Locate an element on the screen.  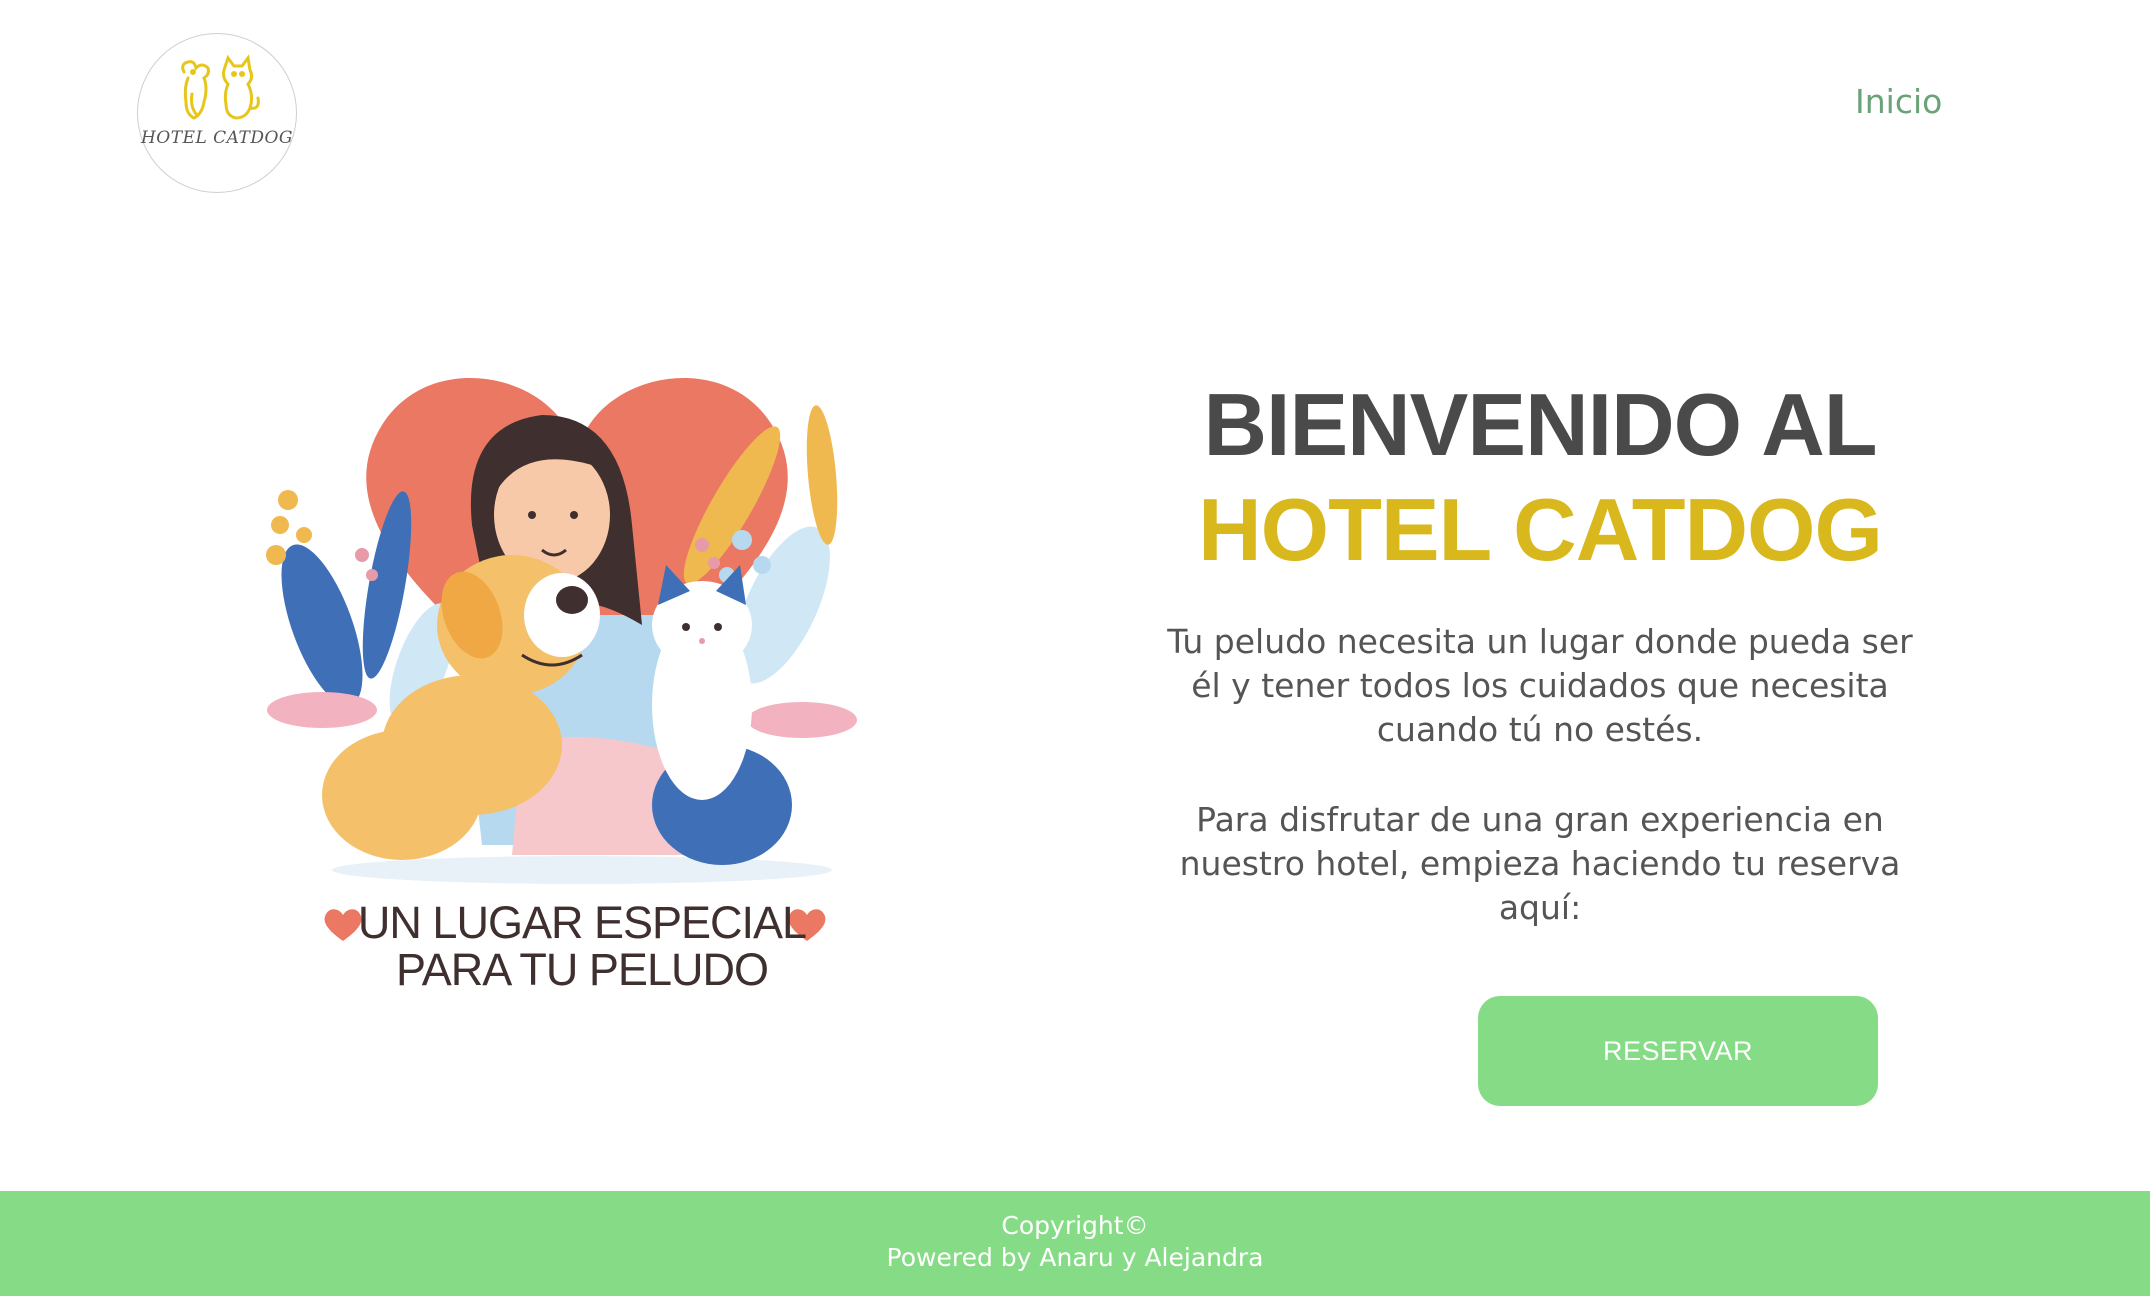
hero-illustration: UN LUGAR ESPECIAL PARA TU PELUDO is located at coordinates (577, 685).